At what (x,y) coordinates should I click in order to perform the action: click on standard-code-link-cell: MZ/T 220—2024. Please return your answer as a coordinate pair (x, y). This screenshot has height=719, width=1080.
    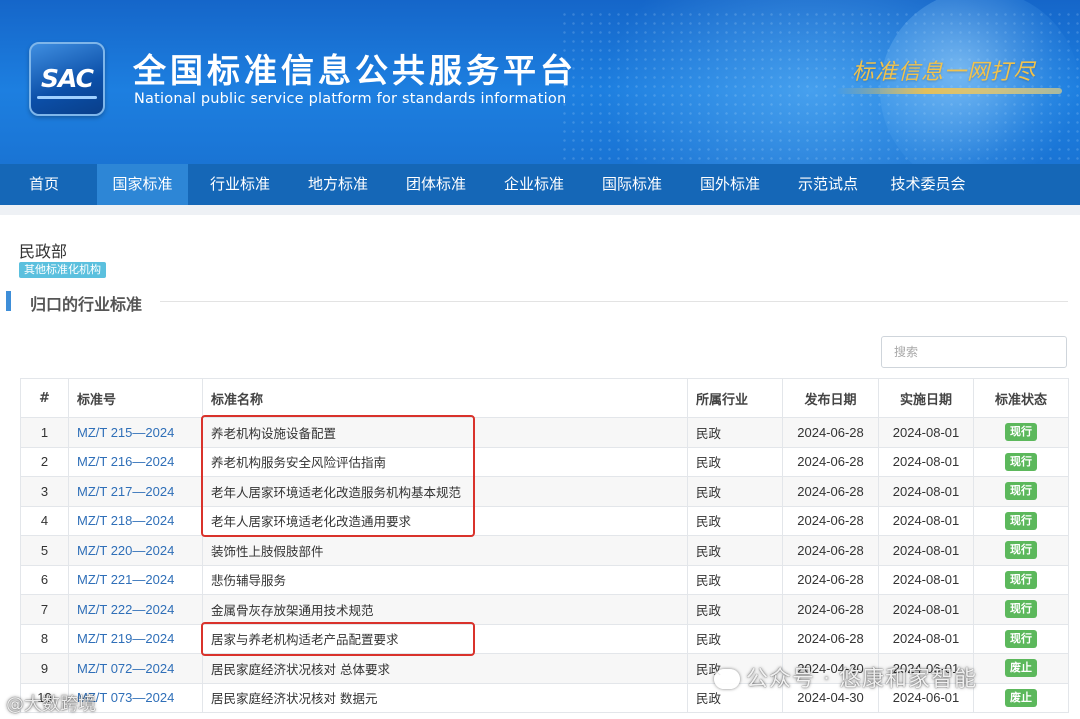
    Looking at the image, I should click on (135, 550).